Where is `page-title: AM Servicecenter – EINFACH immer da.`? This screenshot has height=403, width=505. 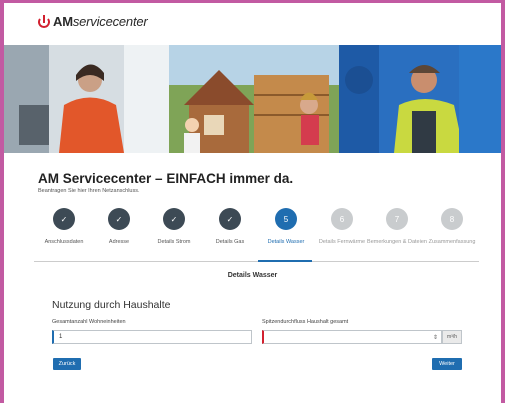 page-title: AM Servicecenter – EINFACH immer da. is located at coordinates (166, 178).